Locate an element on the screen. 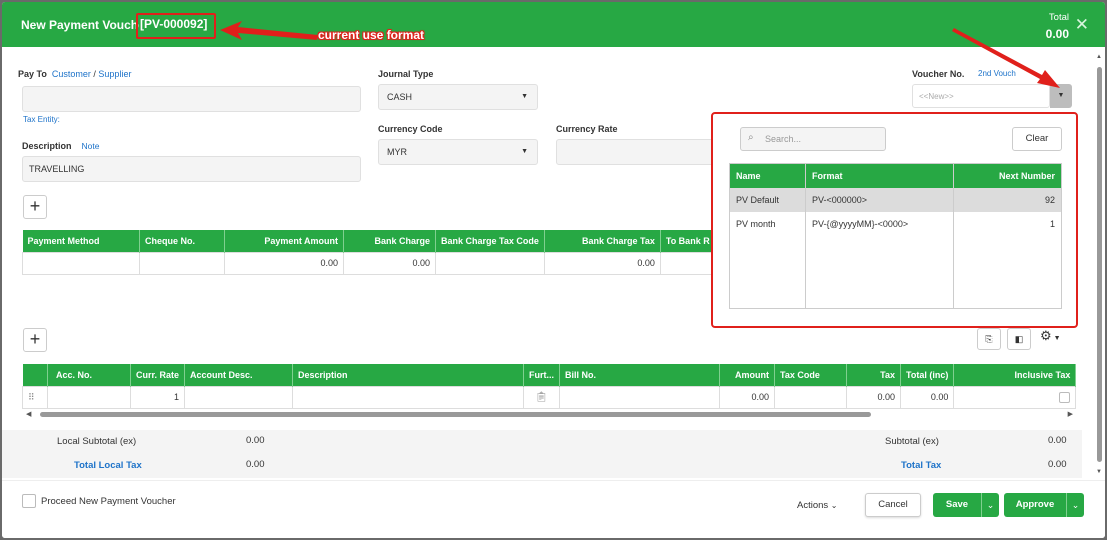  arrow-down-right-icon is located at coordinates (1006, 58).